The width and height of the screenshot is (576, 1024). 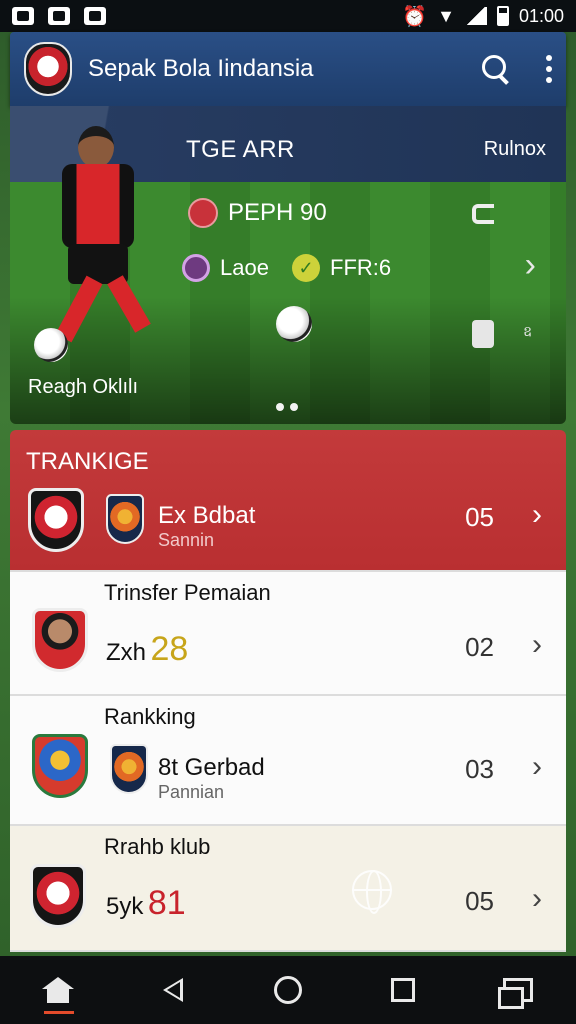 I want to click on nav-back-button, so click(x=173, y=990).